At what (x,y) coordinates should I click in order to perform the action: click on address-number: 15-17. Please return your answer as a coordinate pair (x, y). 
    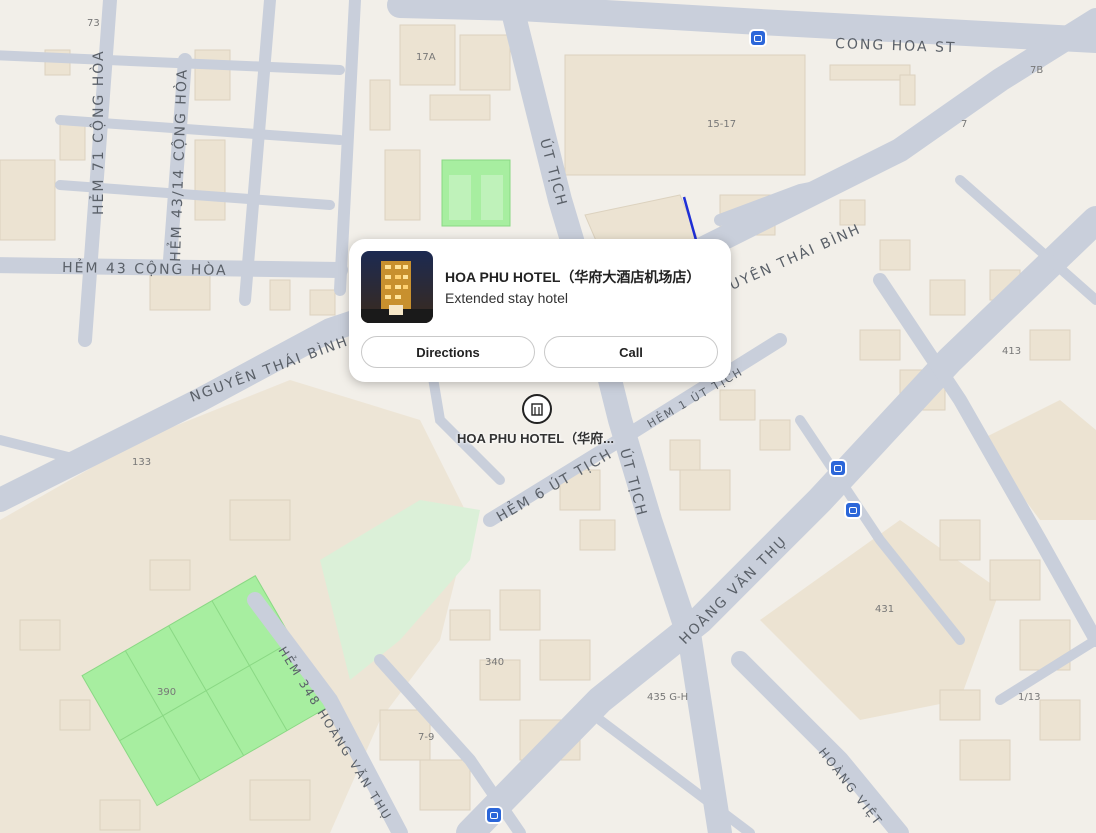
    Looking at the image, I should click on (721, 124).